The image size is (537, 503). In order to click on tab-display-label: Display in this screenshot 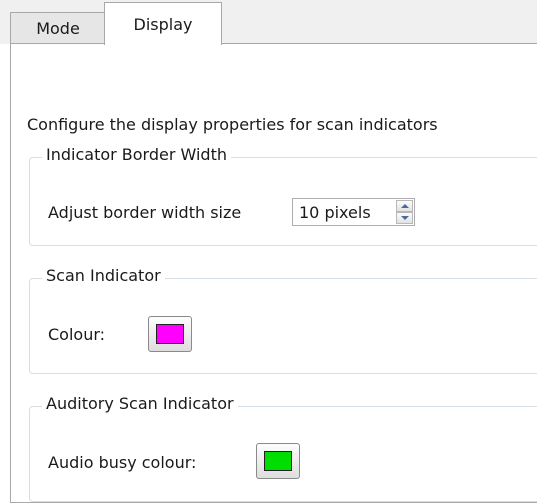, I will do `click(163, 24)`.